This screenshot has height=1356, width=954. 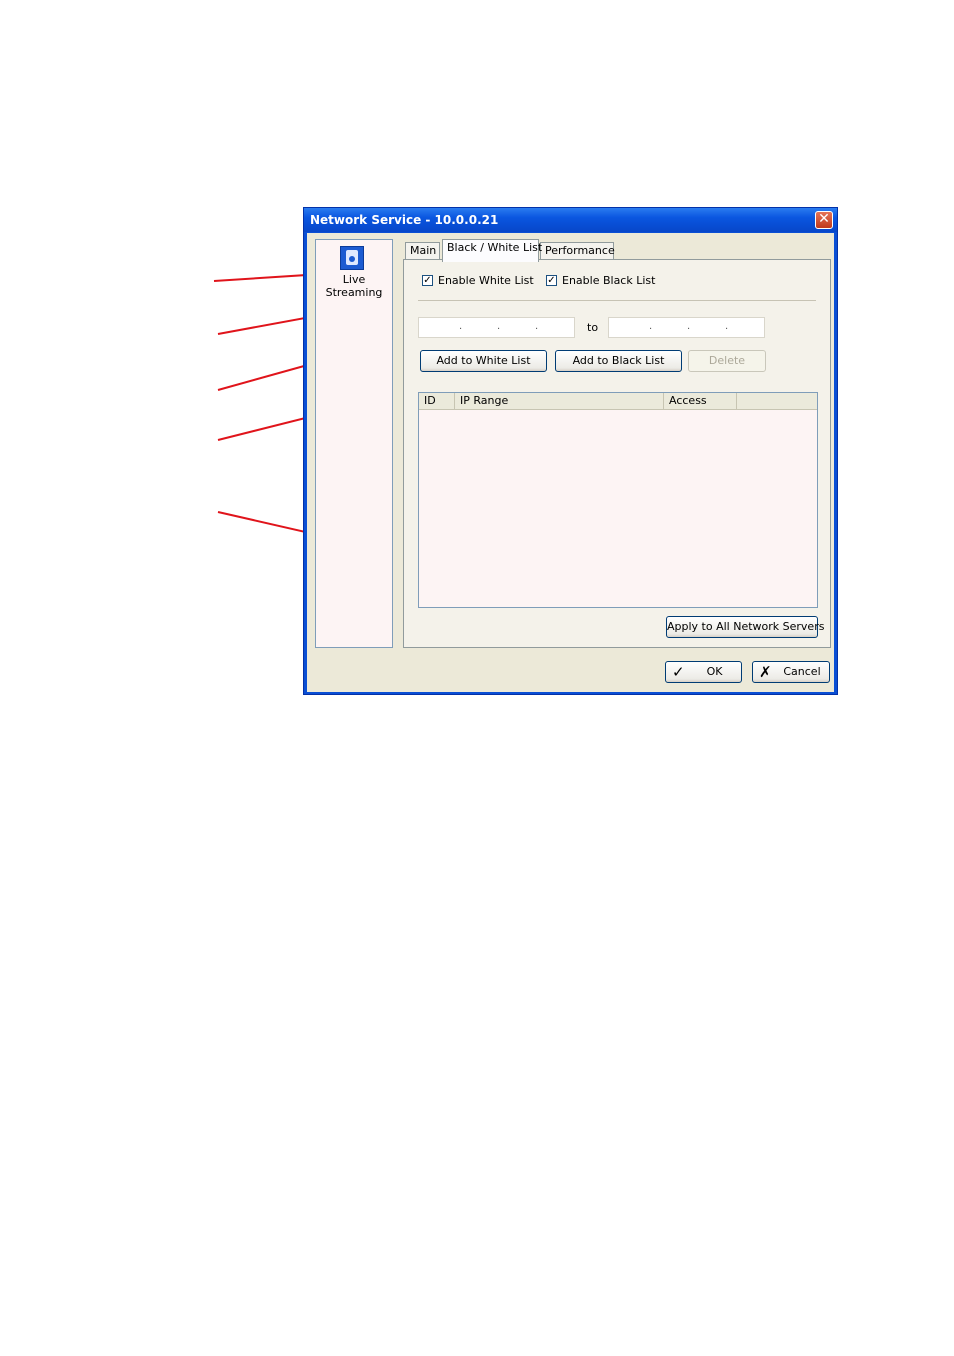 I want to click on column-header-access: Access, so click(x=700, y=401).